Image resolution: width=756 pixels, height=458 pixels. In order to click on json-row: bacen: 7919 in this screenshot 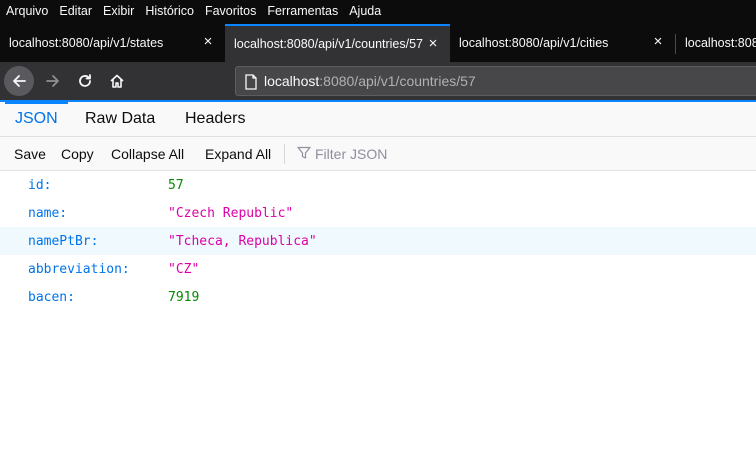, I will do `click(378, 297)`.